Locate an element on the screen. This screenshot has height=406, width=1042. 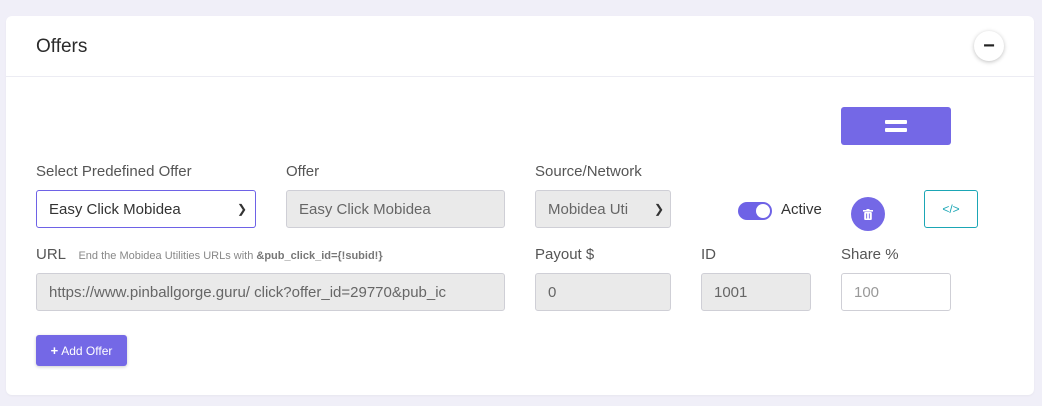
predefined-offer-select: Easy Click Mobidea ❯ is located at coordinates (146, 209).